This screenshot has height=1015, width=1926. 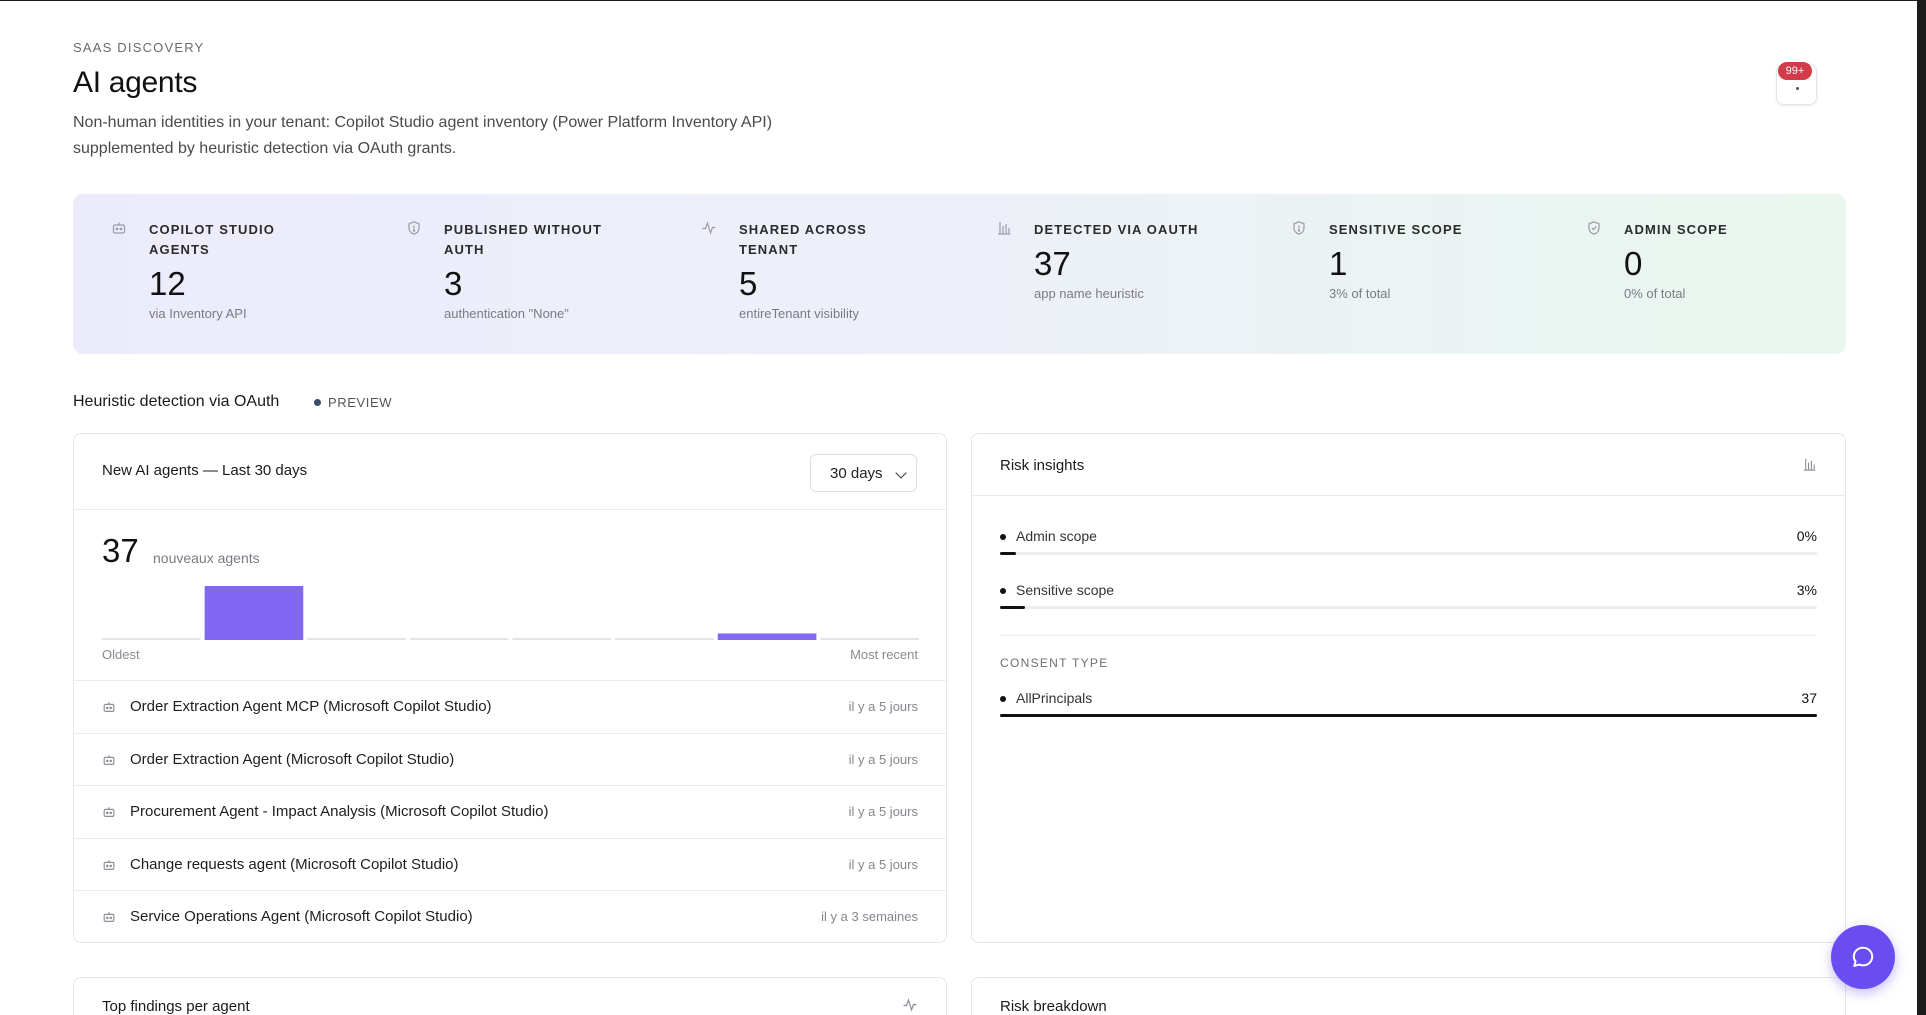 What do you see at coordinates (901, 473) in the screenshot?
I see `chevron-down-icon` at bounding box center [901, 473].